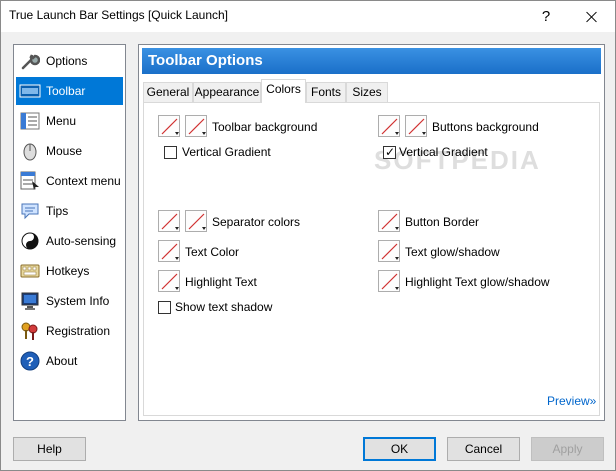 The image size is (616, 471). Describe the element at coordinates (168, 92) in the screenshot. I see `tab-general: General` at that location.